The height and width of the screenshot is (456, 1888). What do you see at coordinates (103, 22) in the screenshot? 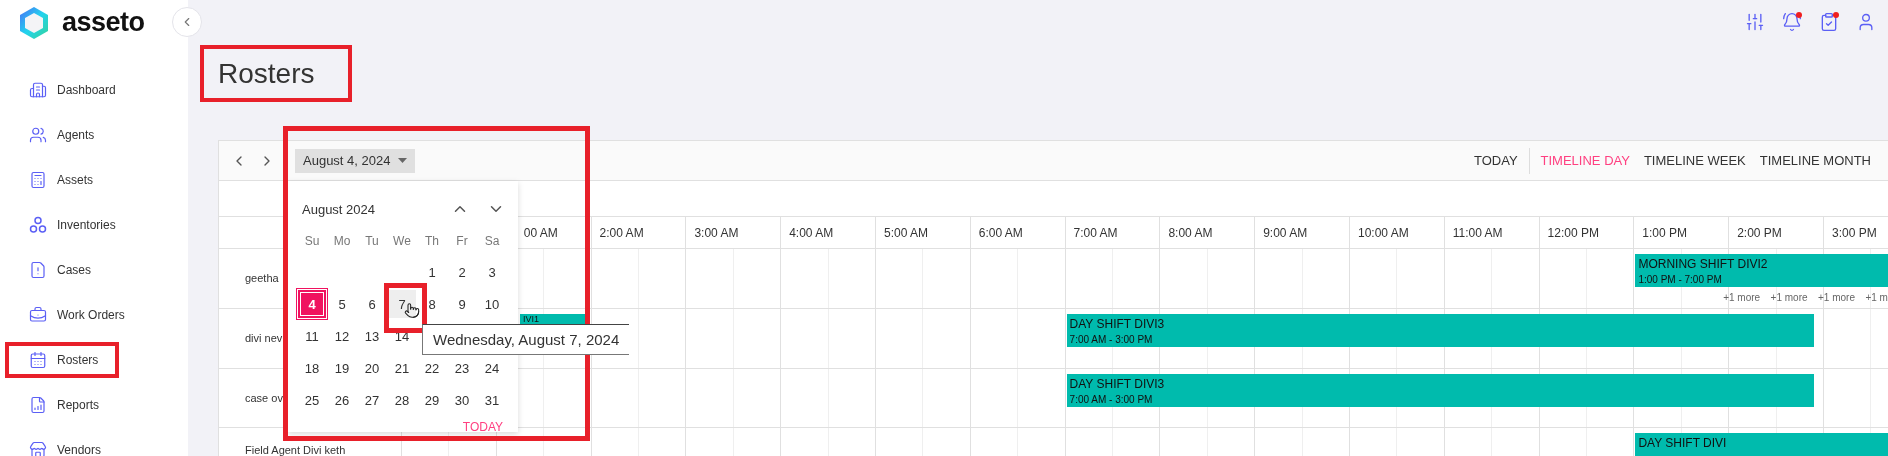
I see `logo-text: asseto` at bounding box center [103, 22].